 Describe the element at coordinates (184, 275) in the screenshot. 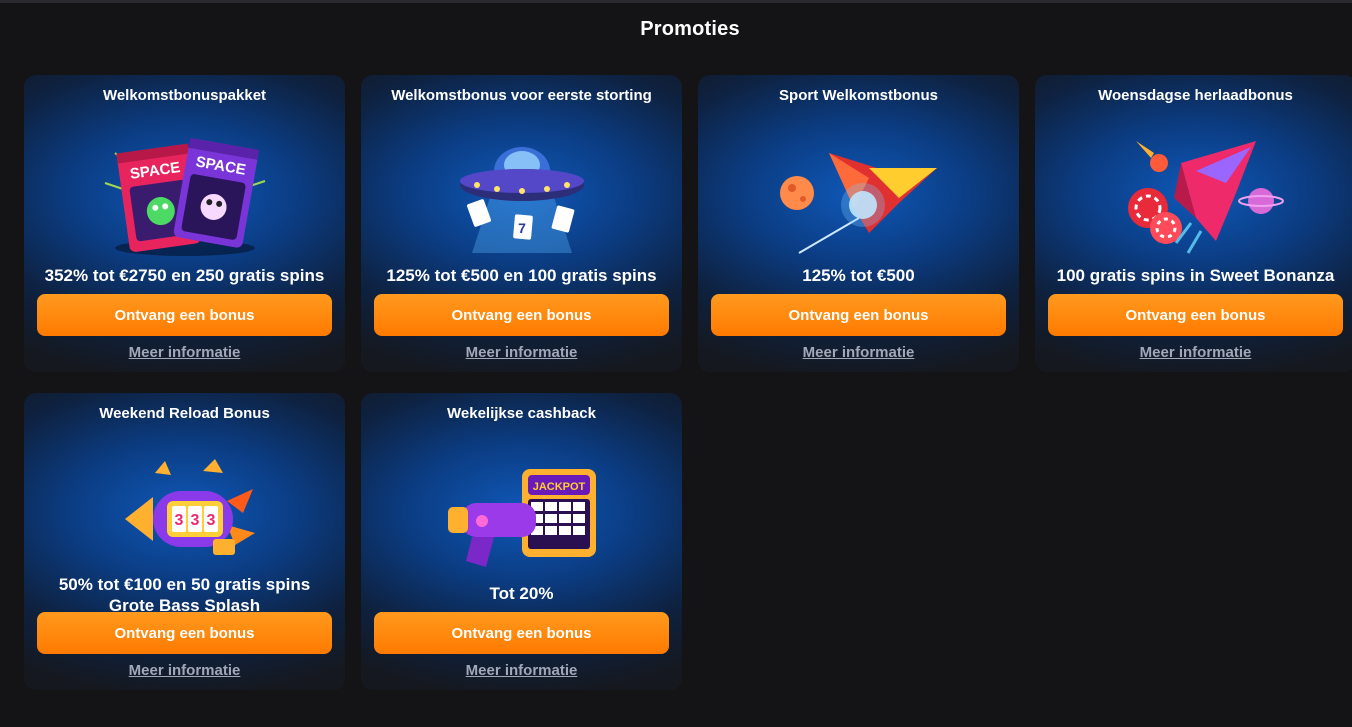

I see `promo-card-description: 352% tot €2750 en 250 gratis spins` at that location.